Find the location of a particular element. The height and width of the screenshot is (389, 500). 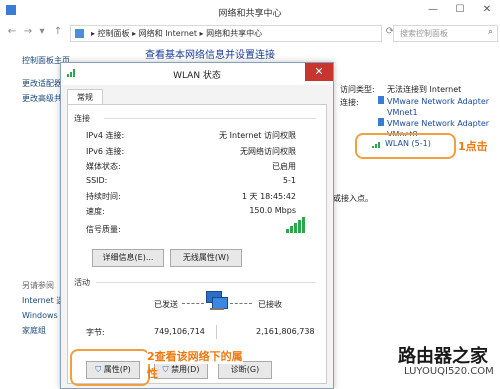

vmnet8-link-a: VMware Network Adapter is located at coordinates (438, 123).